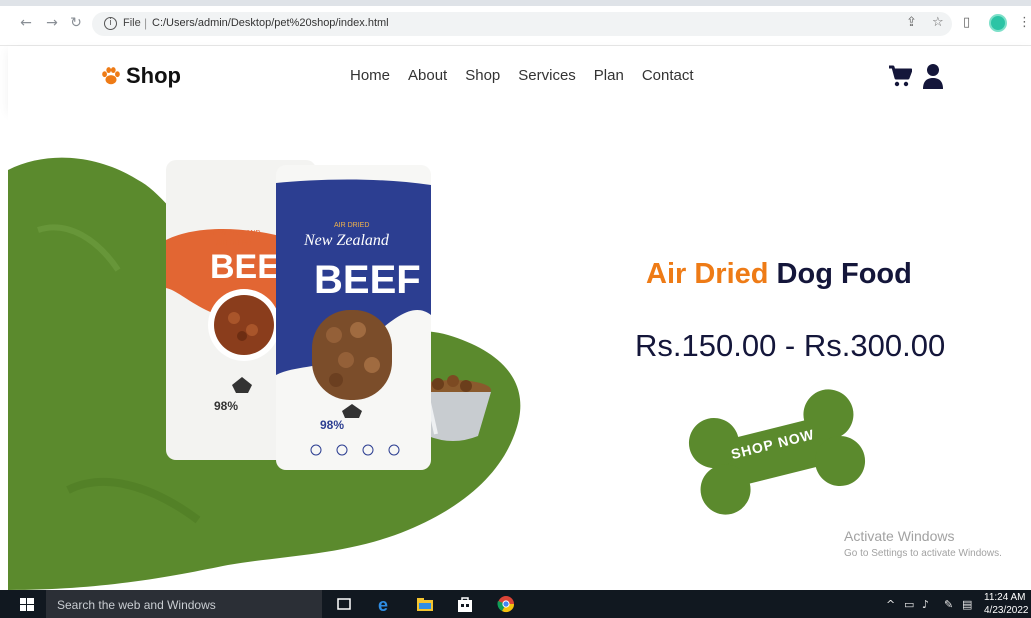 The height and width of the screenshot is (618, 1031). What do you see at coordinates (899, 536) in the screenshot?
I see `activate-windows-title: Activate Windows` at bounding box center [899, 536].